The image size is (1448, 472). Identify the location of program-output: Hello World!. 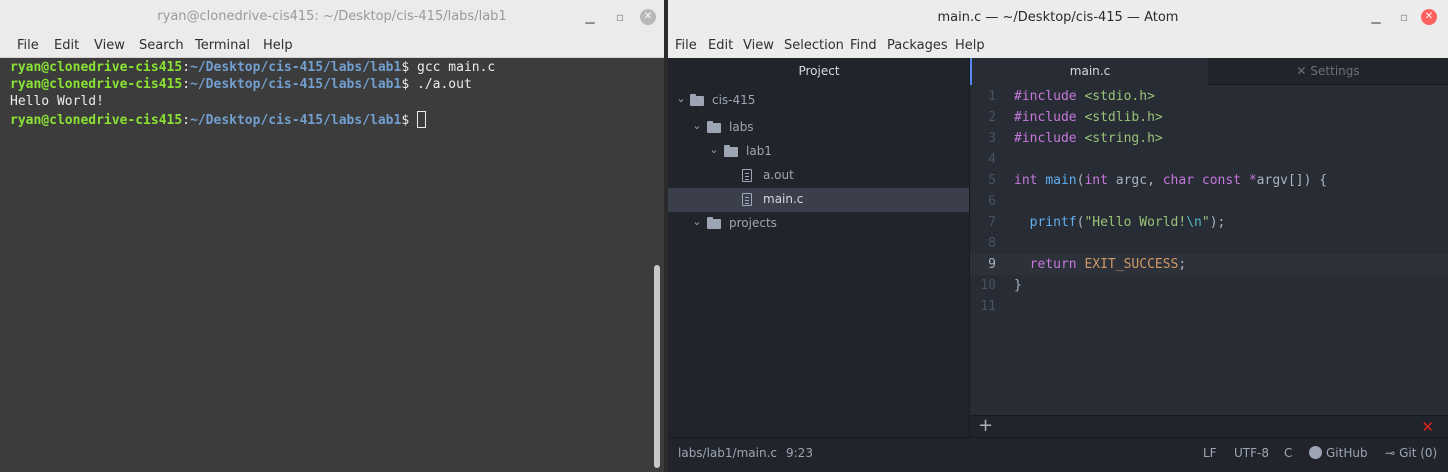
(57, 101).